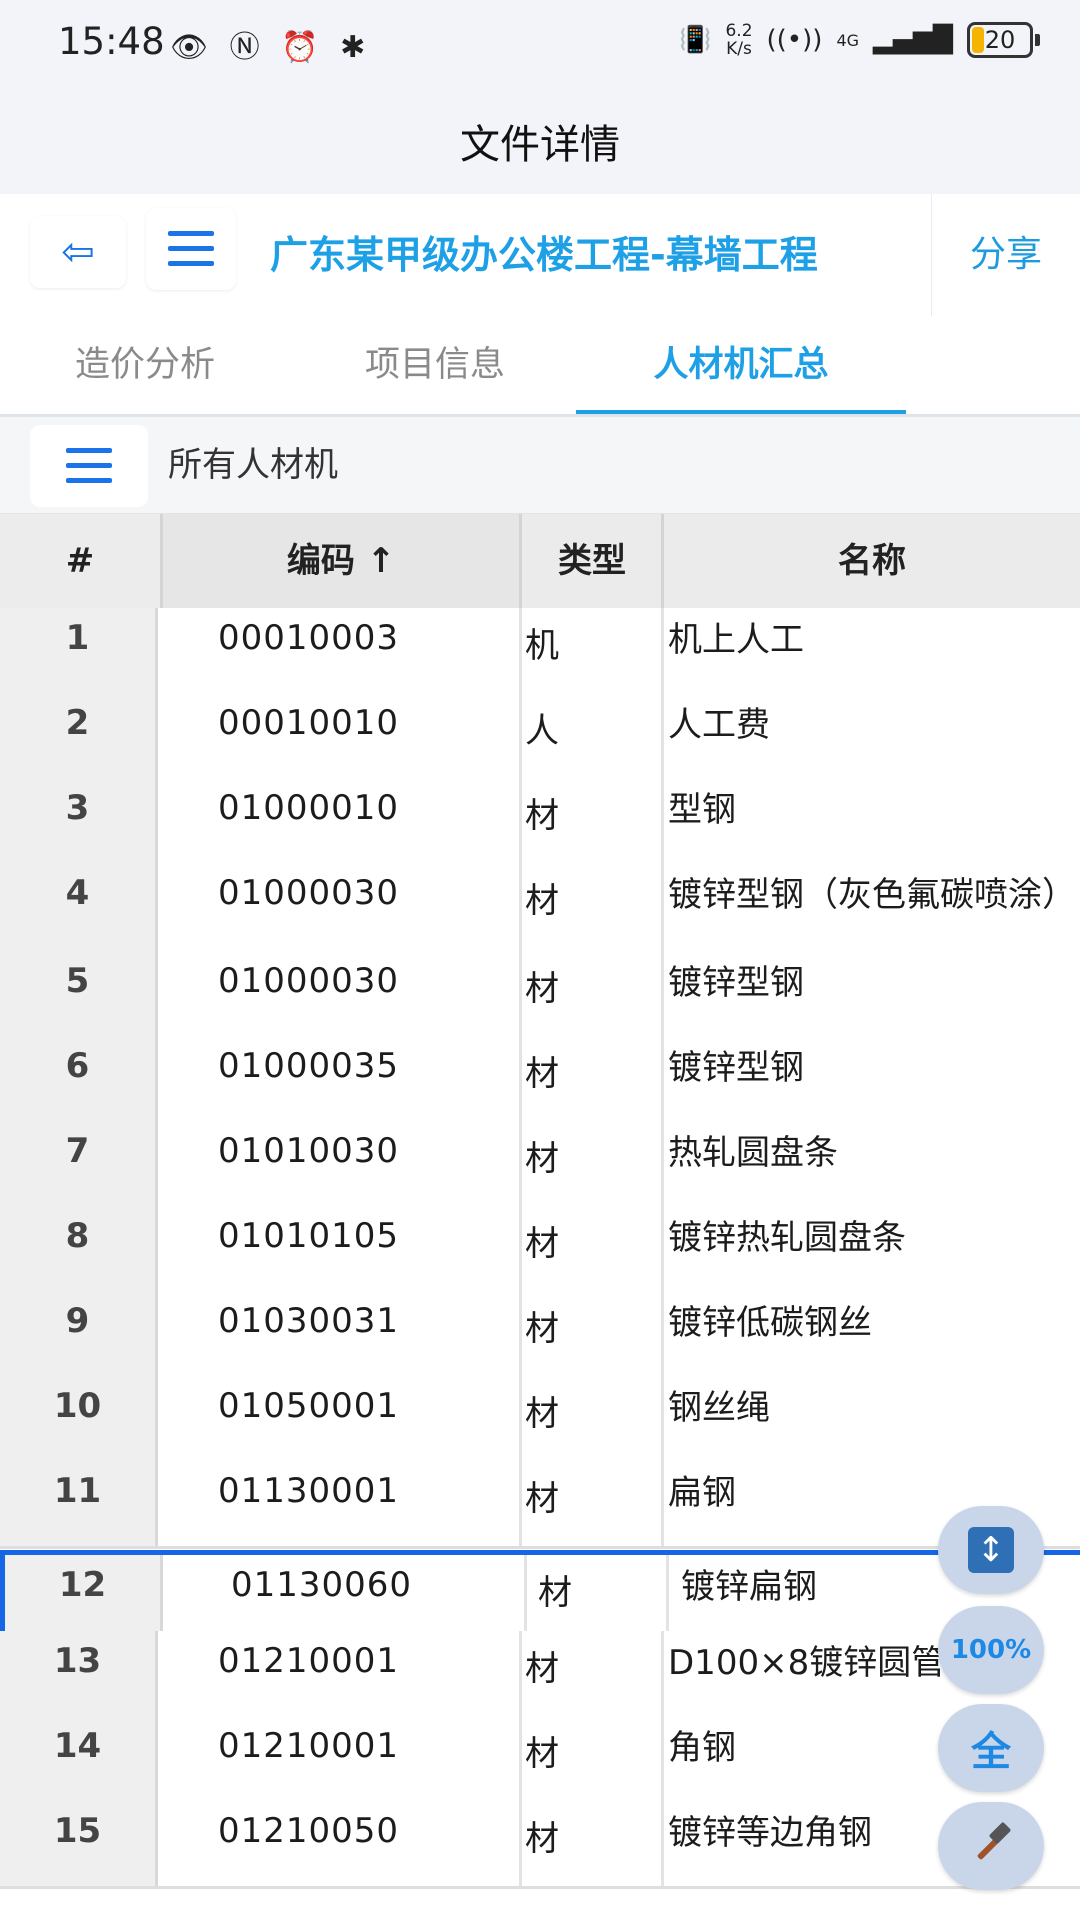  Describe the element at coordinates (540, 1594) in the screenshot. I see `table-row-selected: 12 01130060 材镀锌扁钢` at that location.